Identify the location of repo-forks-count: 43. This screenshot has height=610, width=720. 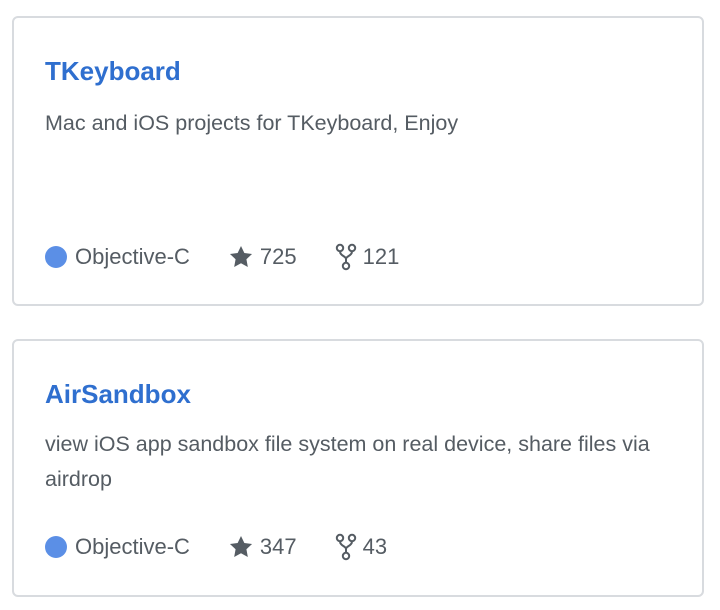
(375, 546).